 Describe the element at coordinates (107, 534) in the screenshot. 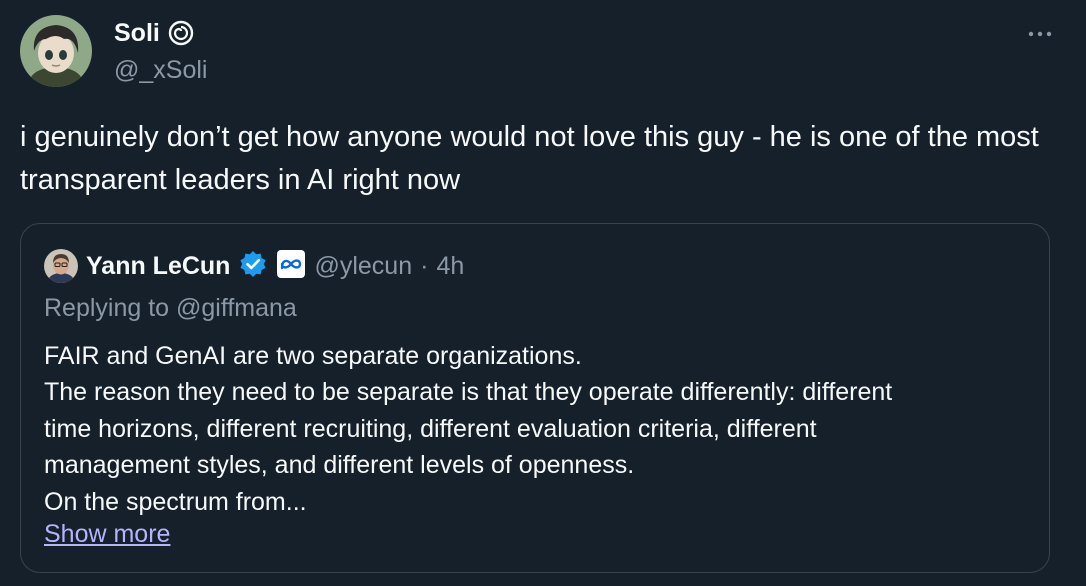

I see `show-more-link: Show more` at that location.